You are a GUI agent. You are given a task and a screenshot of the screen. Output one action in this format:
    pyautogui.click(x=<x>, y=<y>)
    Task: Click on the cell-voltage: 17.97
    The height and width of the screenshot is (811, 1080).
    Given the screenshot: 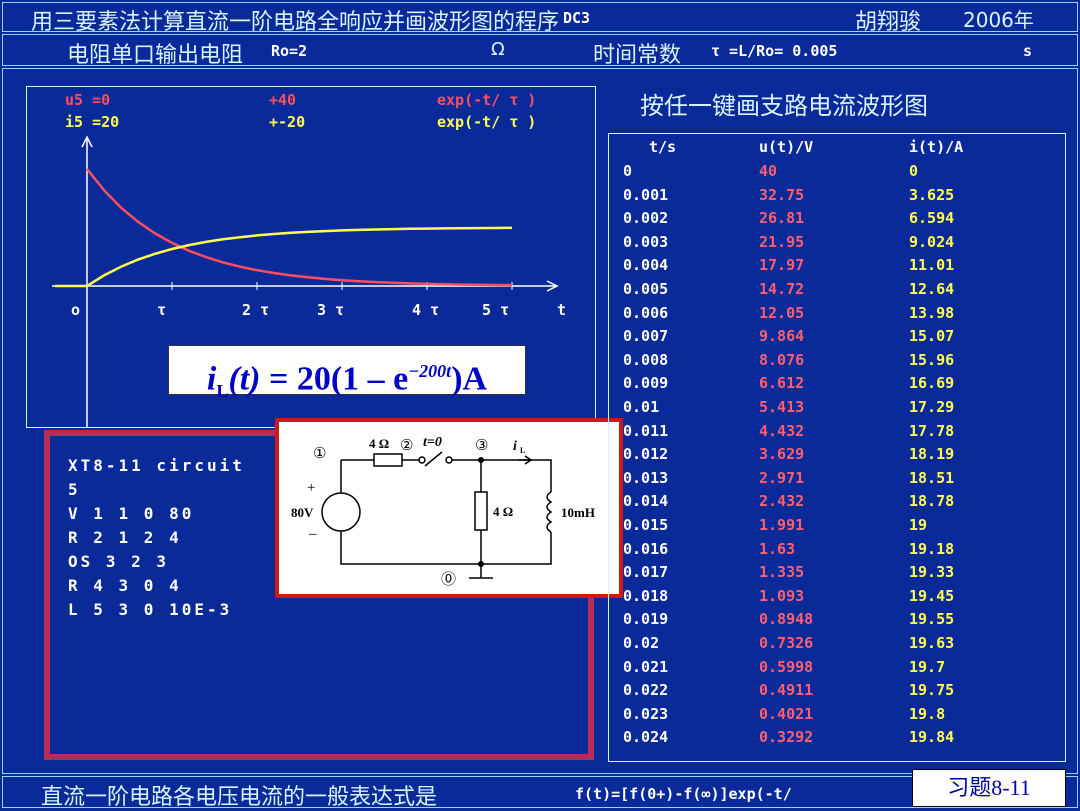 What is the action you would take?
    pyautogui.click(x=782, y=265)
    